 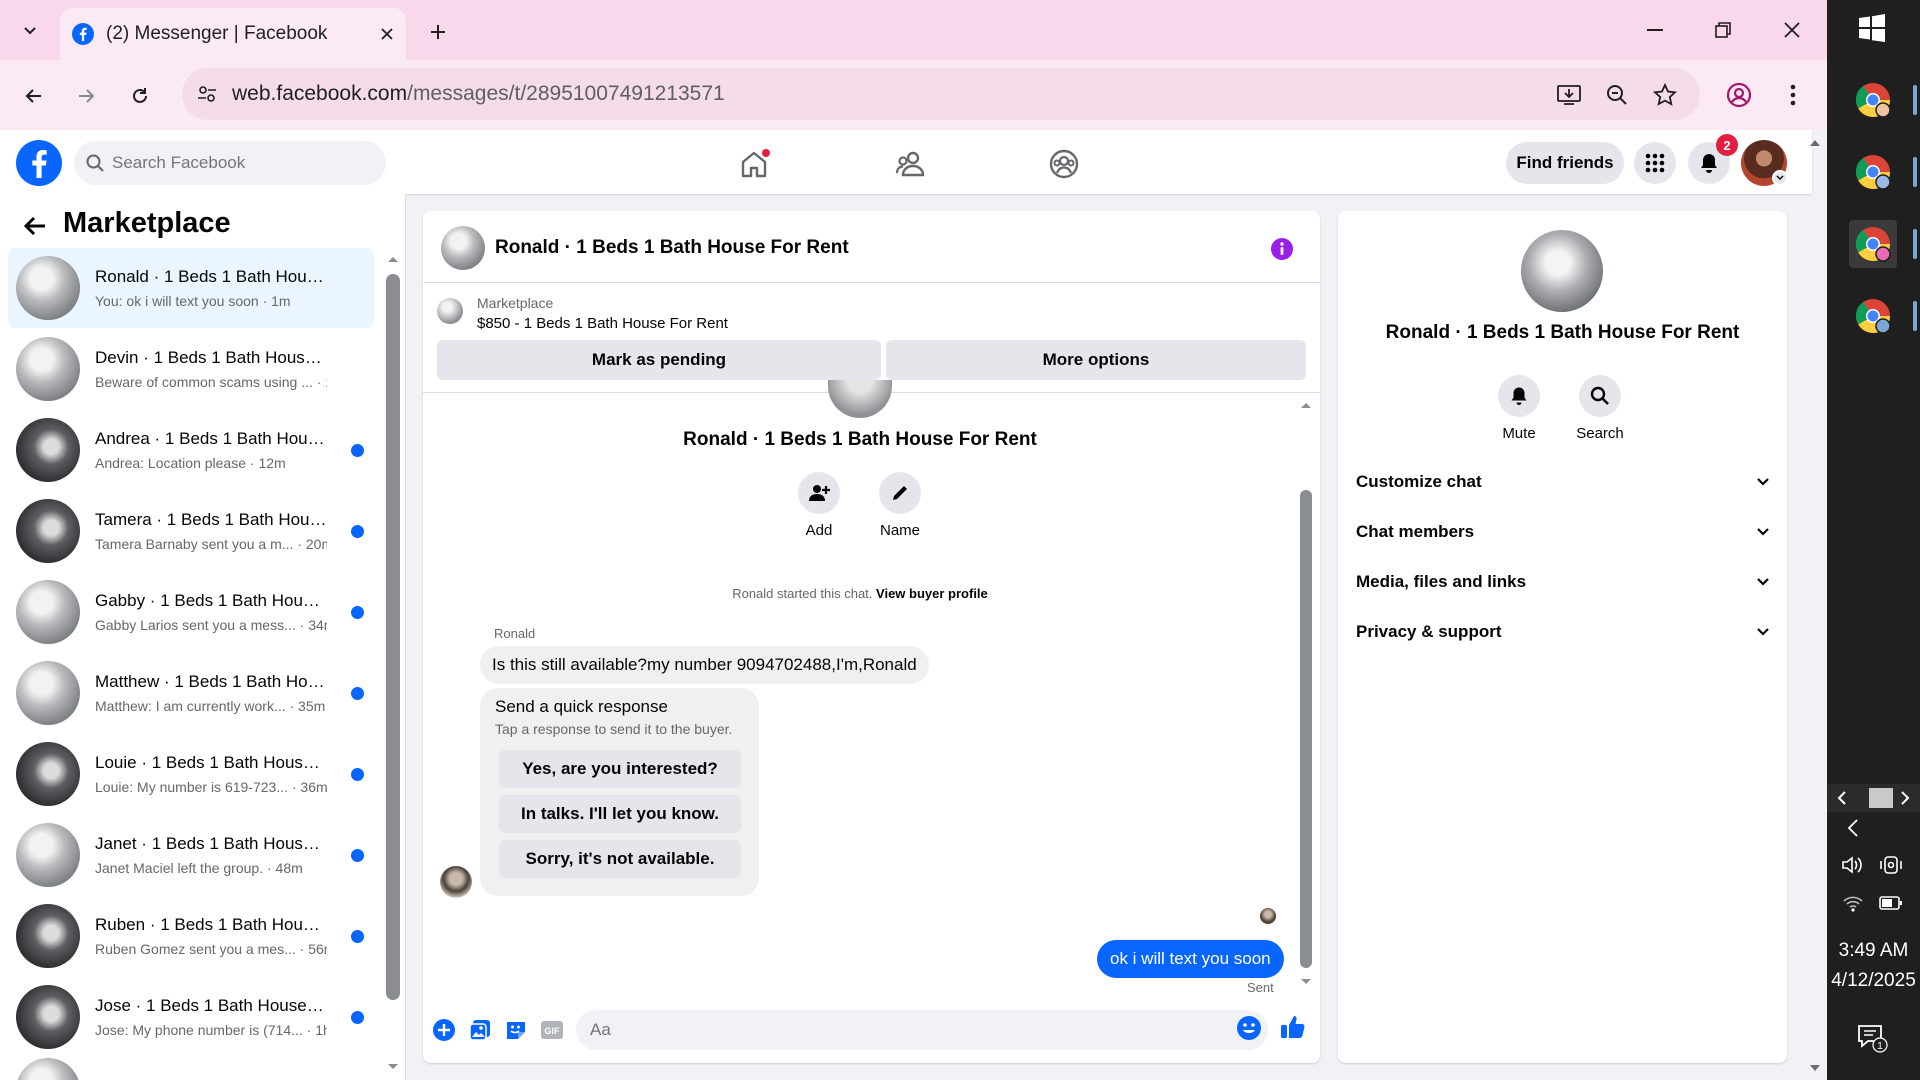 I want to click on view-buyer-profile-link: View buyer profile, so click(x=932, y=593).